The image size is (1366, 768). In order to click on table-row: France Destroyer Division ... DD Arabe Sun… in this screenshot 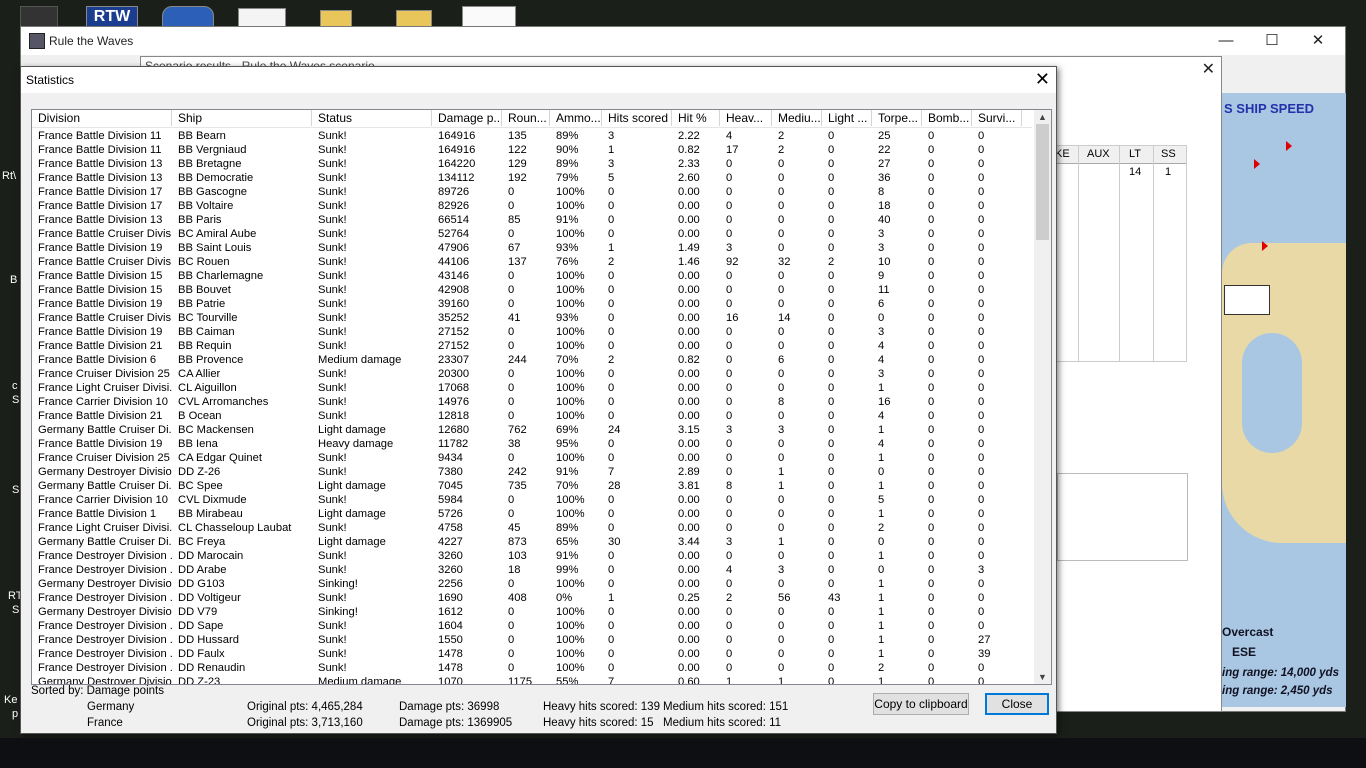, I will do `click(532, 570)`.